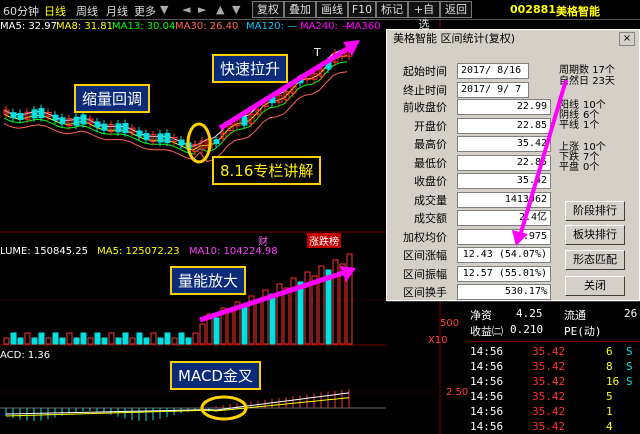 This screenshot has height=434, width=640. I want to click on volume-expand-annotation: 量能放大, so click(208, 280).